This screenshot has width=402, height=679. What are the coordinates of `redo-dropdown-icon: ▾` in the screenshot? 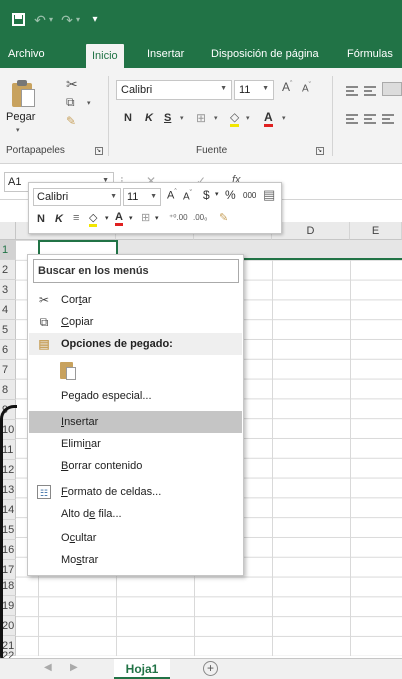 It's located at (78, 20).